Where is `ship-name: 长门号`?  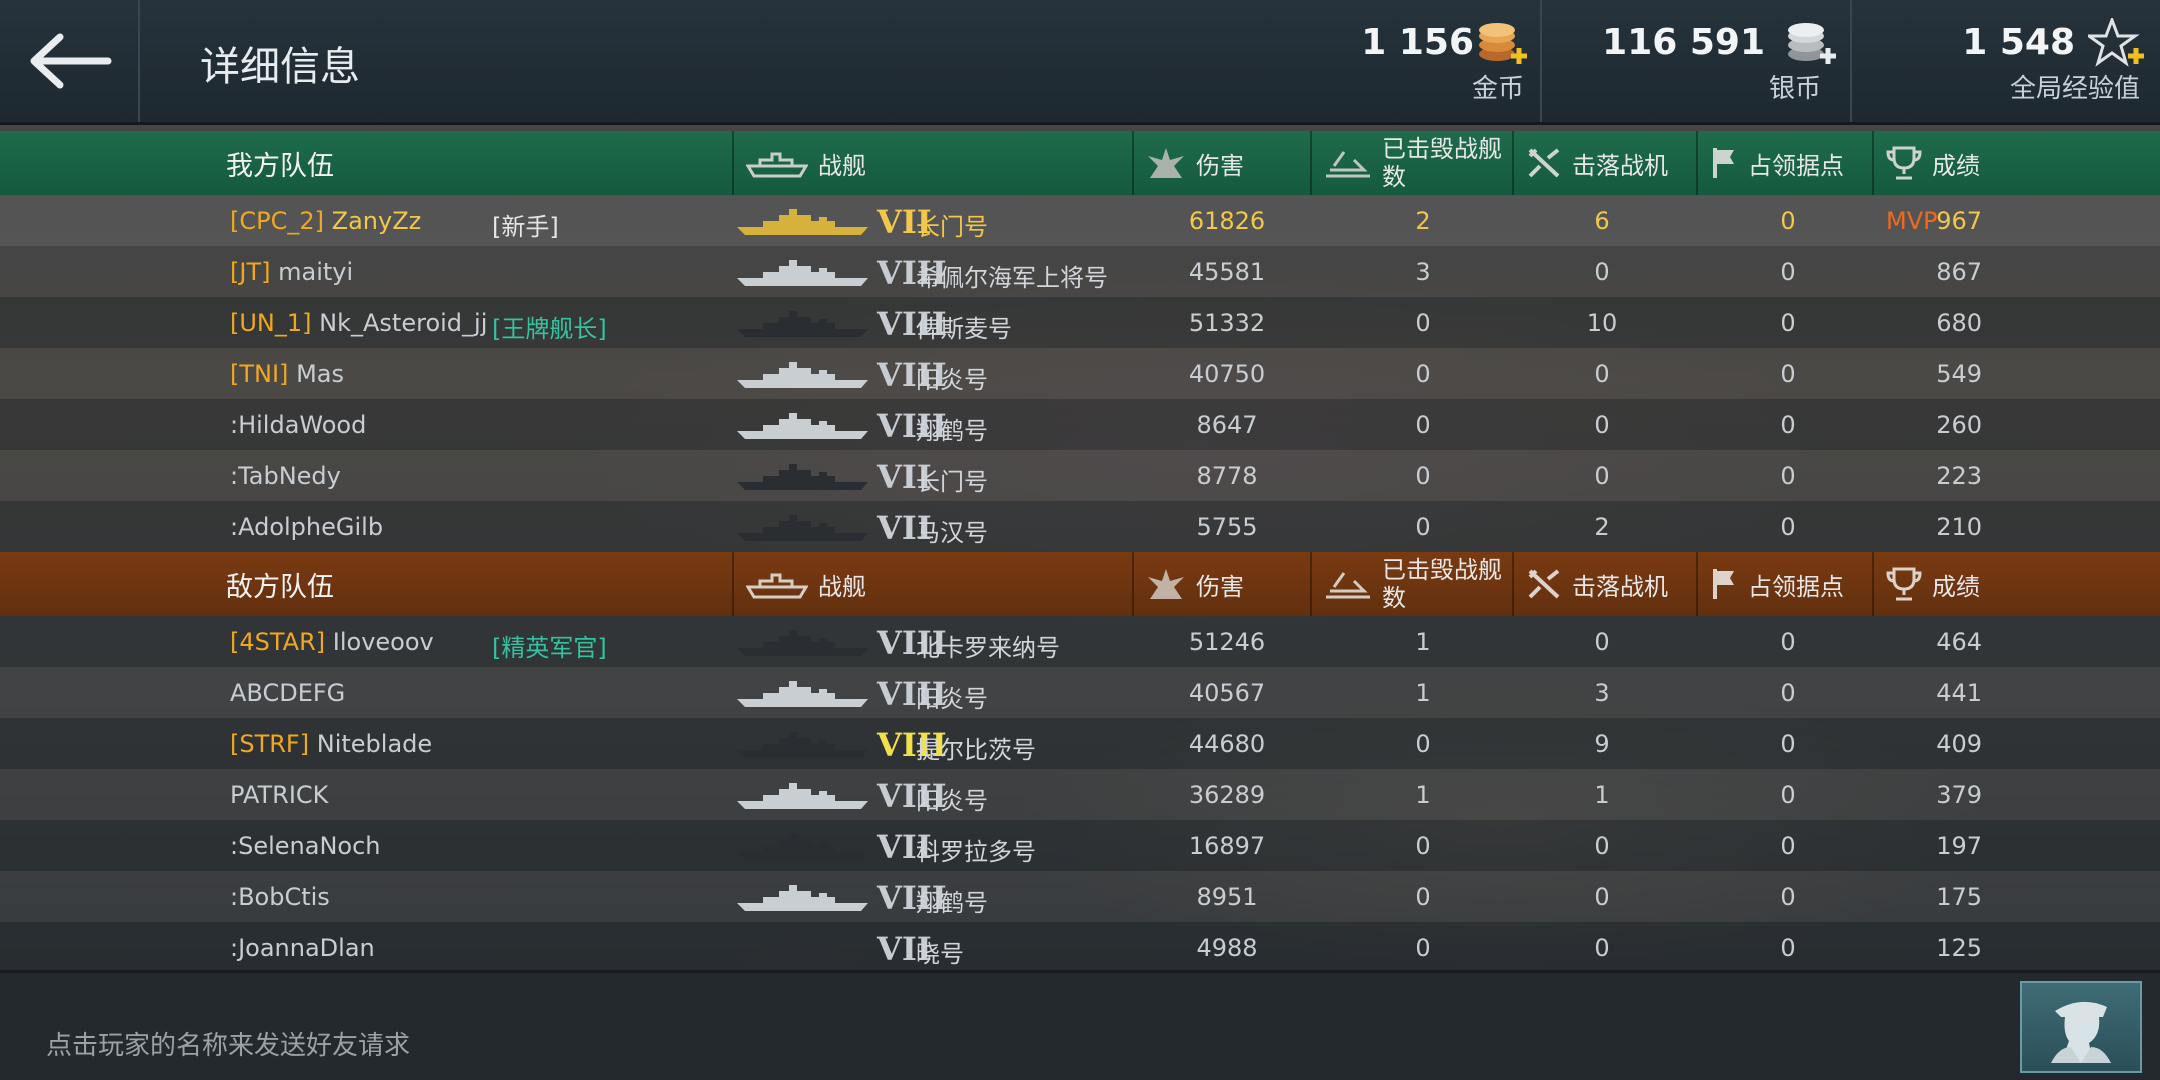 ship-name: 长门号 is located at coordinates (952, 482).